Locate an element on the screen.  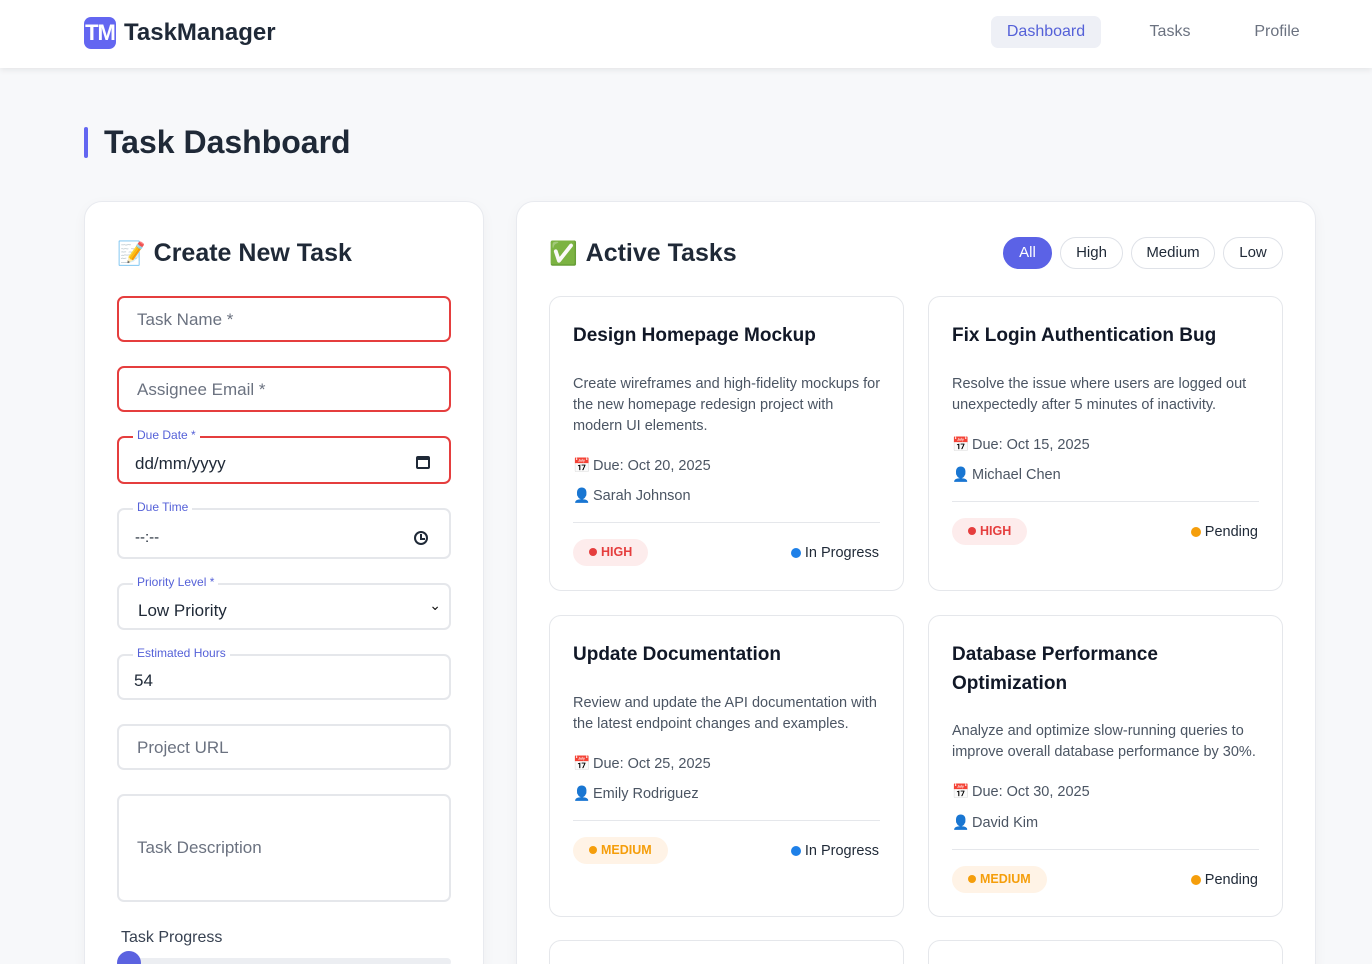
brand-name: TaskManager is located at coordinates (200, 33).